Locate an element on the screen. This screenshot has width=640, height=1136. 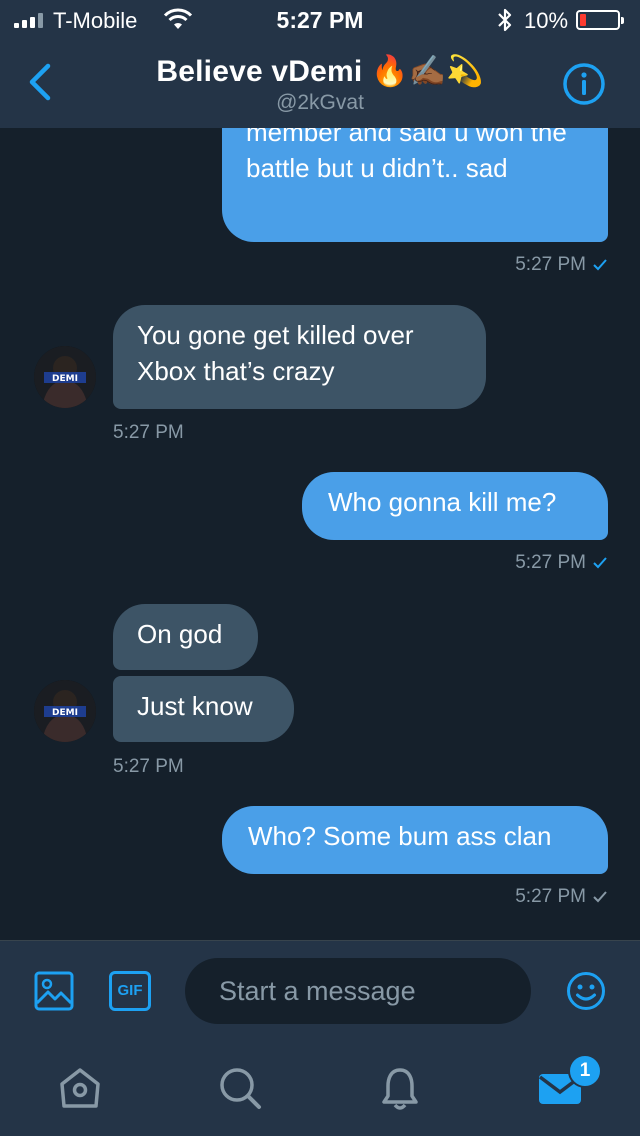
message-text: Who gonna kill me? is located at coordinates (442, 502).